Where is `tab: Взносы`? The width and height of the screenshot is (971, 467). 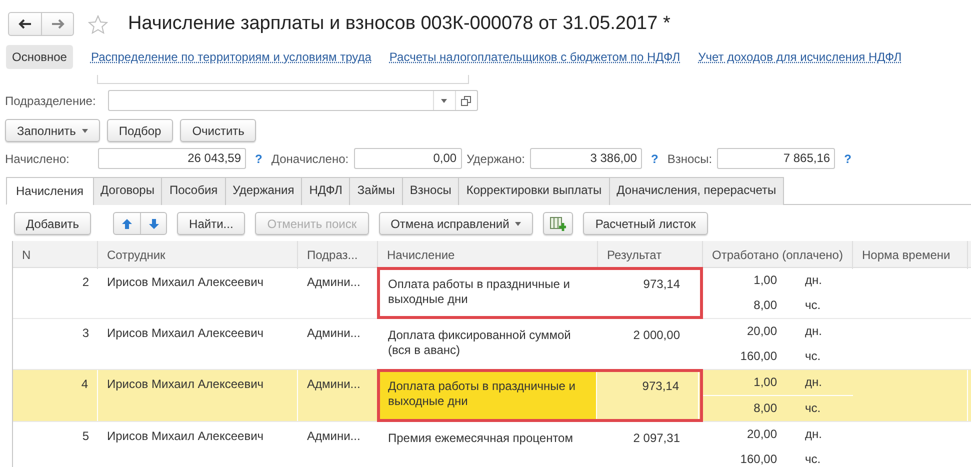
tab: Взносы is located at coordinates (431, 191).